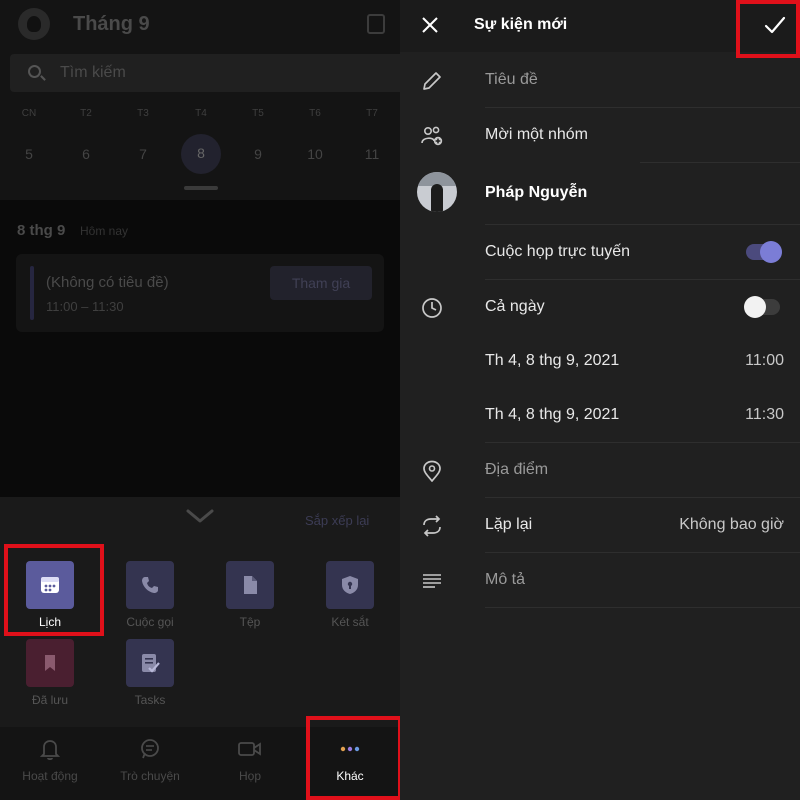 The width and height of the screenshot is (800, 800). I want to click on app-calendar: Lịch, so click(50, 595).